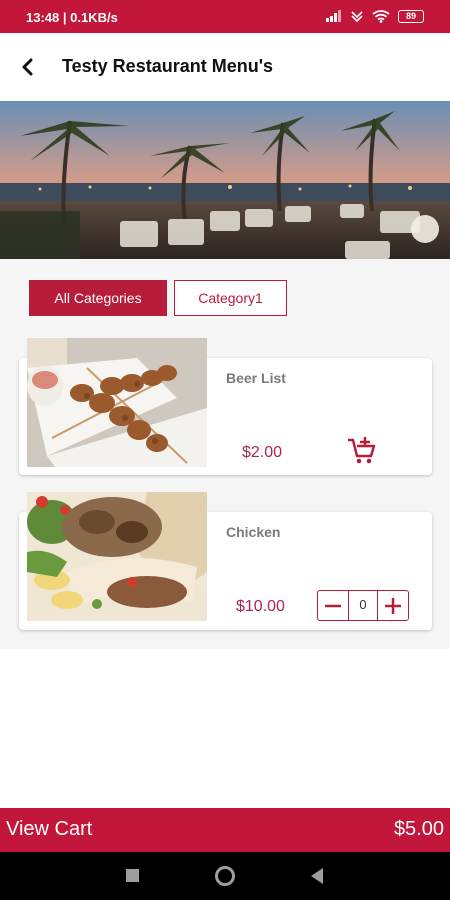 This screenshot has height=900, width=450. I want to click on cart-total: $5.00, so click(418, 829).